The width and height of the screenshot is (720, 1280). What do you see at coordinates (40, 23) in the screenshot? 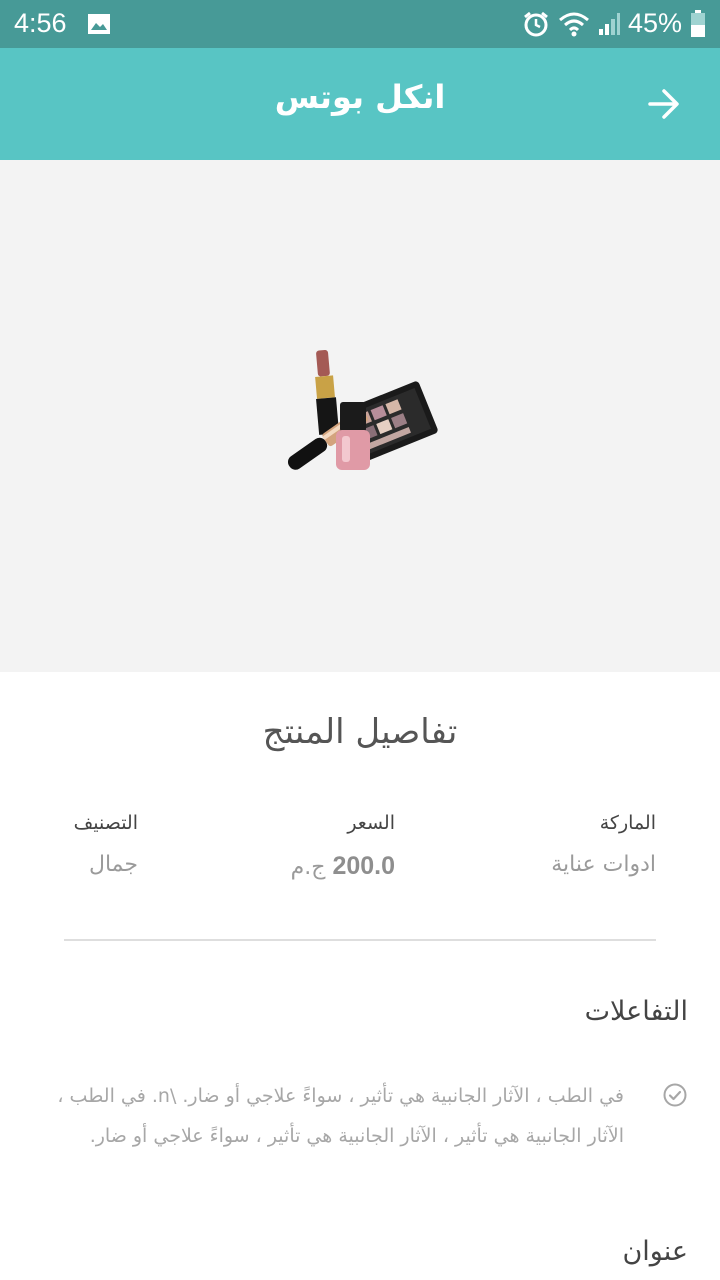
I see `status-time: 4:56` at bounding box center [40, 23].